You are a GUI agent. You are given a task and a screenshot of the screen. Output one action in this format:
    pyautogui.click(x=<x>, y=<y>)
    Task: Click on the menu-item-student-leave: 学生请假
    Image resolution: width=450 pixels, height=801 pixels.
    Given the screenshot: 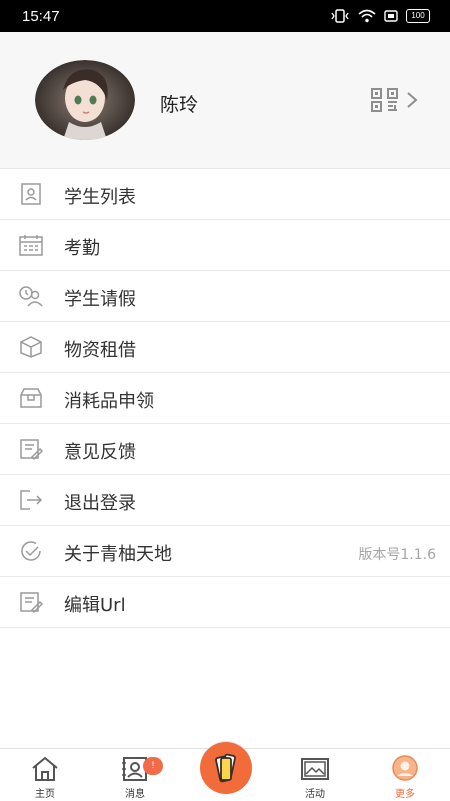 What is the action you would take?
    pyautogui.click(x=225, y=296)
    